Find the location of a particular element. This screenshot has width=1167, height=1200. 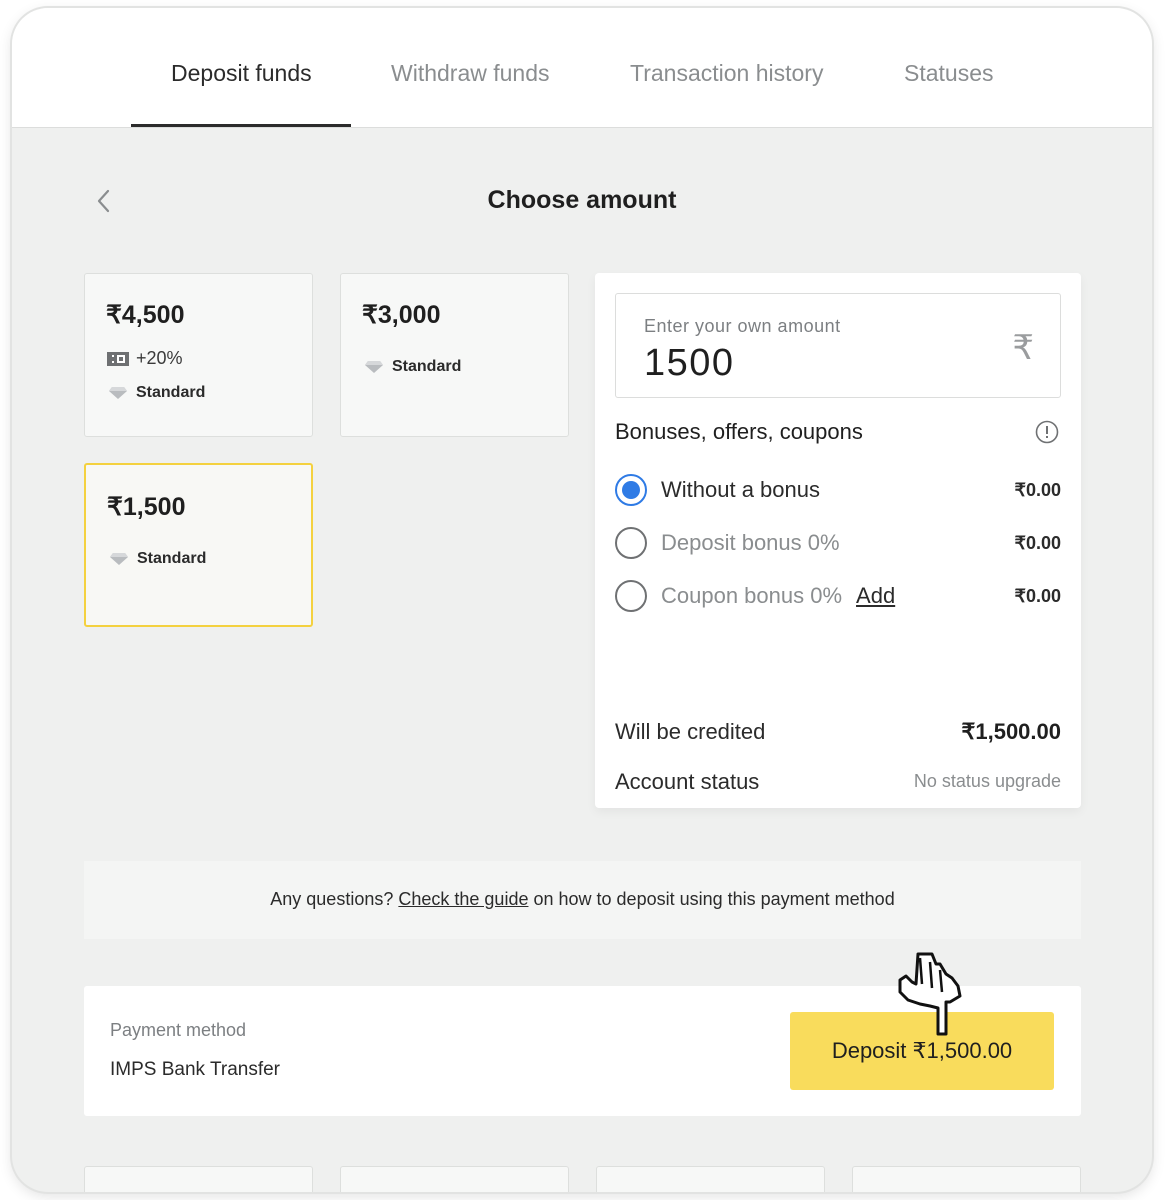

account-status-label: Account status is located at coordinates (687, 781).